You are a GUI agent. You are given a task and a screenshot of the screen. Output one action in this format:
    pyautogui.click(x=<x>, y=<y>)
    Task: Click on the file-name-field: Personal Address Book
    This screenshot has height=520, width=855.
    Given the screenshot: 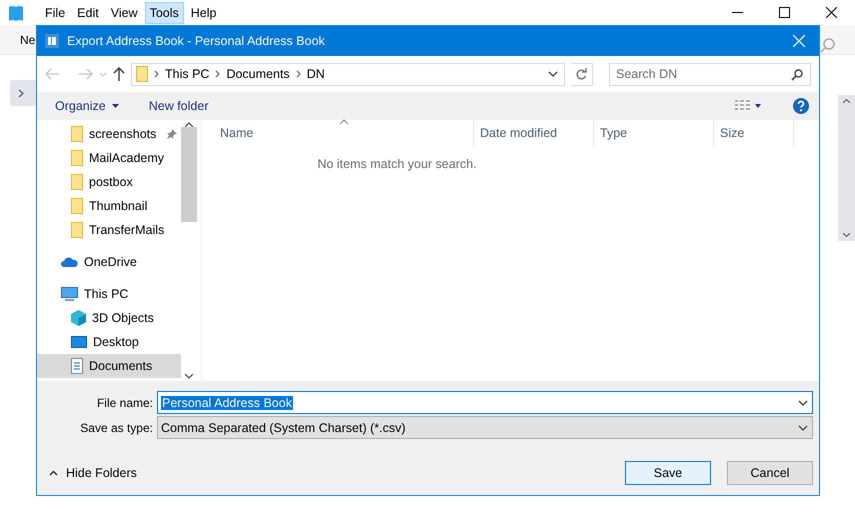 What is the action you would take?
    pyautogui.click(x=485, y=402)
    